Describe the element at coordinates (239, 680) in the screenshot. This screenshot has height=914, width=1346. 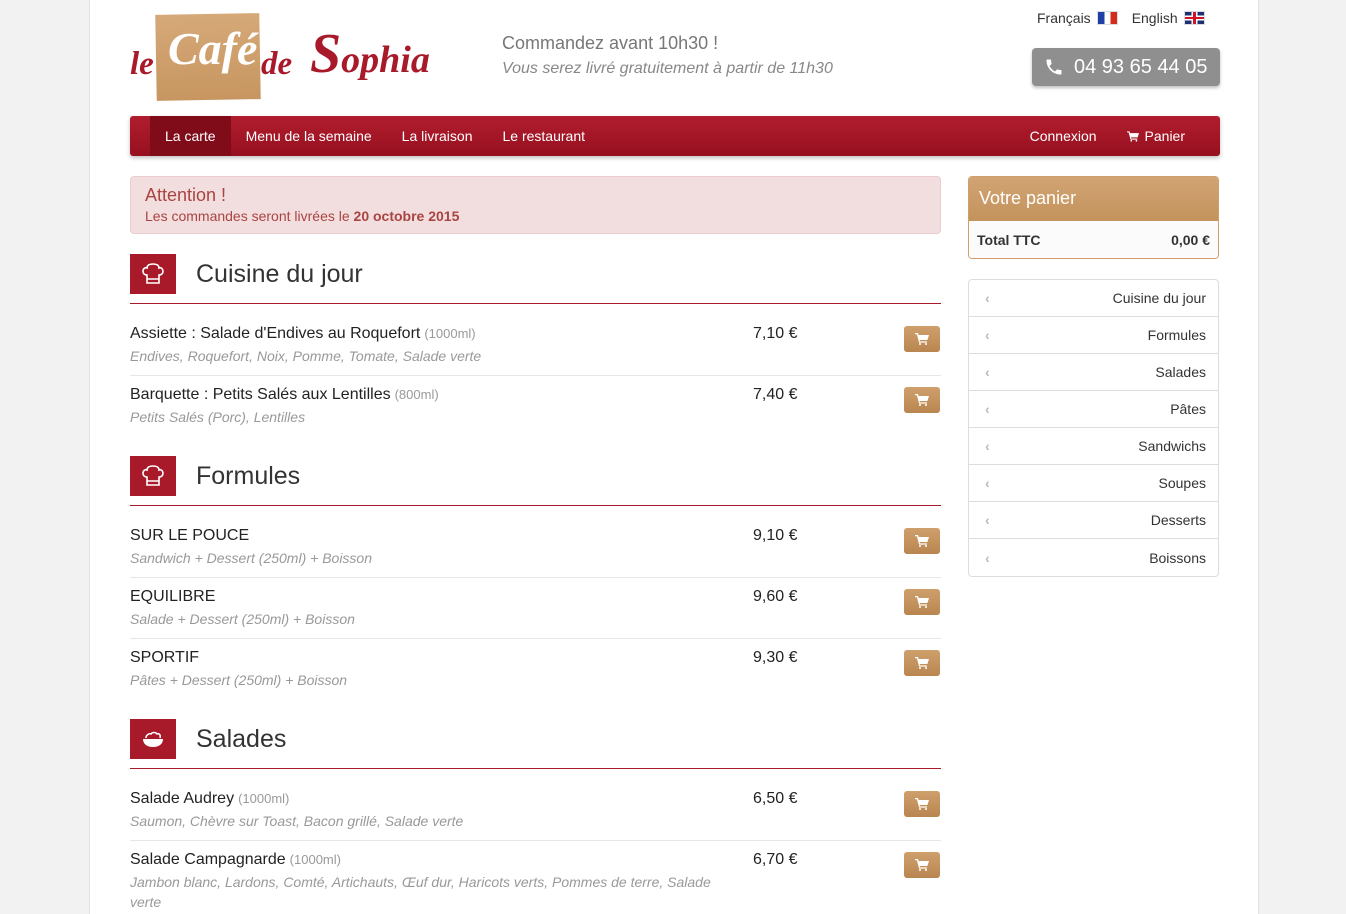
I see `item-description: Pâtes + Dessert (250ml) + Boisson` at that location.